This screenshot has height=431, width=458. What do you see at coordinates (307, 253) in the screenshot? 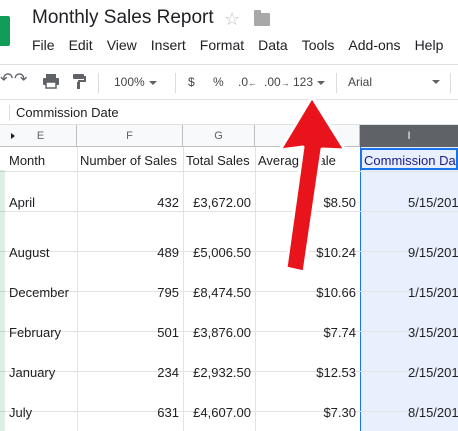
I see `table-cell-average-sale: $10.24` at bounding box center [307, 253].